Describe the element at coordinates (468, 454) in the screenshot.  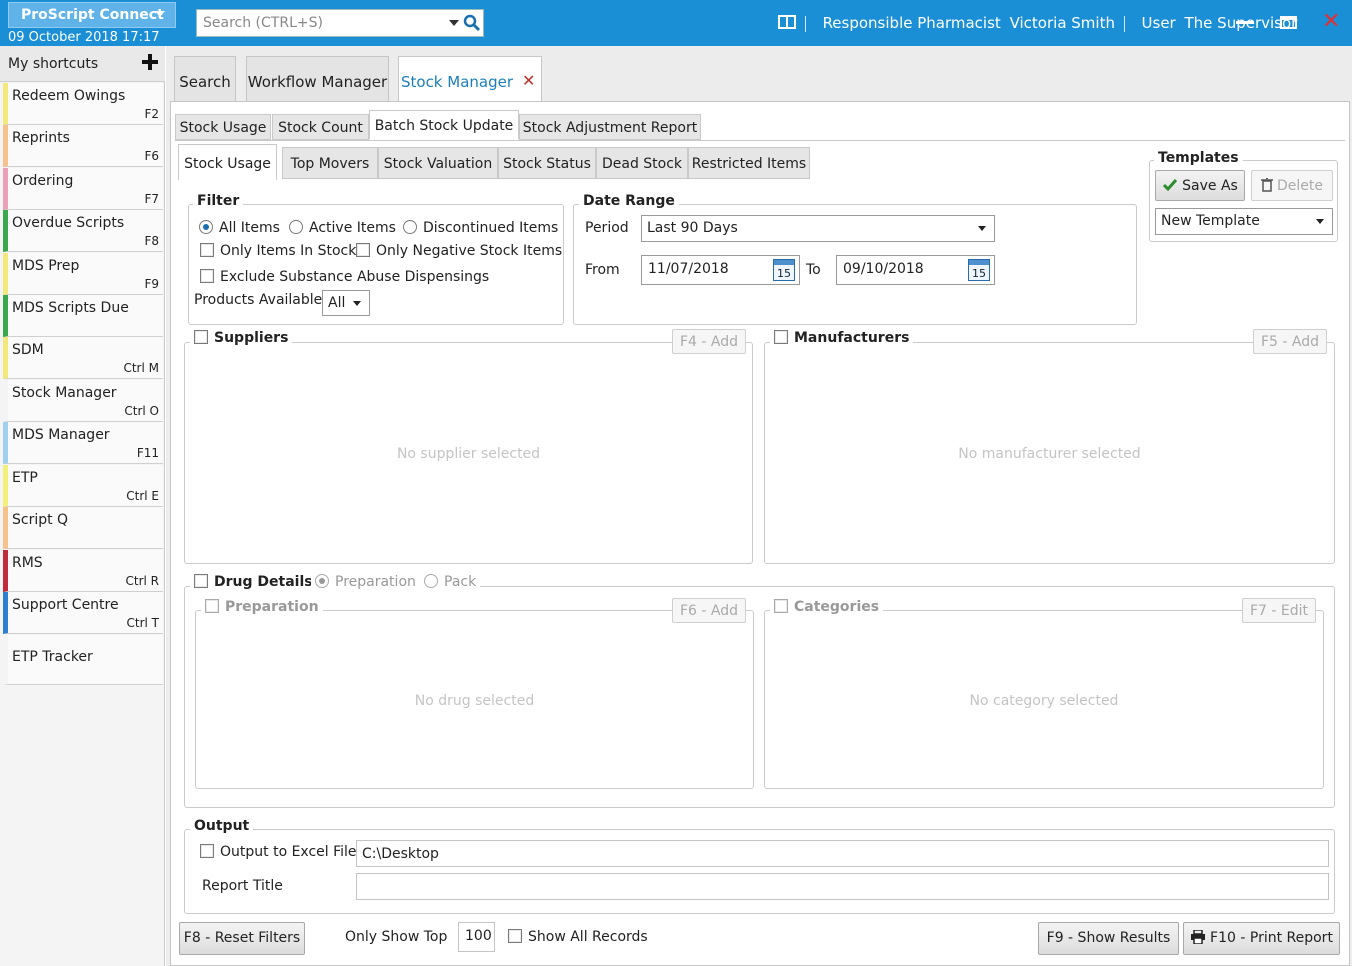
I see `suppliers-empty-message: No supplier selected` at that location.